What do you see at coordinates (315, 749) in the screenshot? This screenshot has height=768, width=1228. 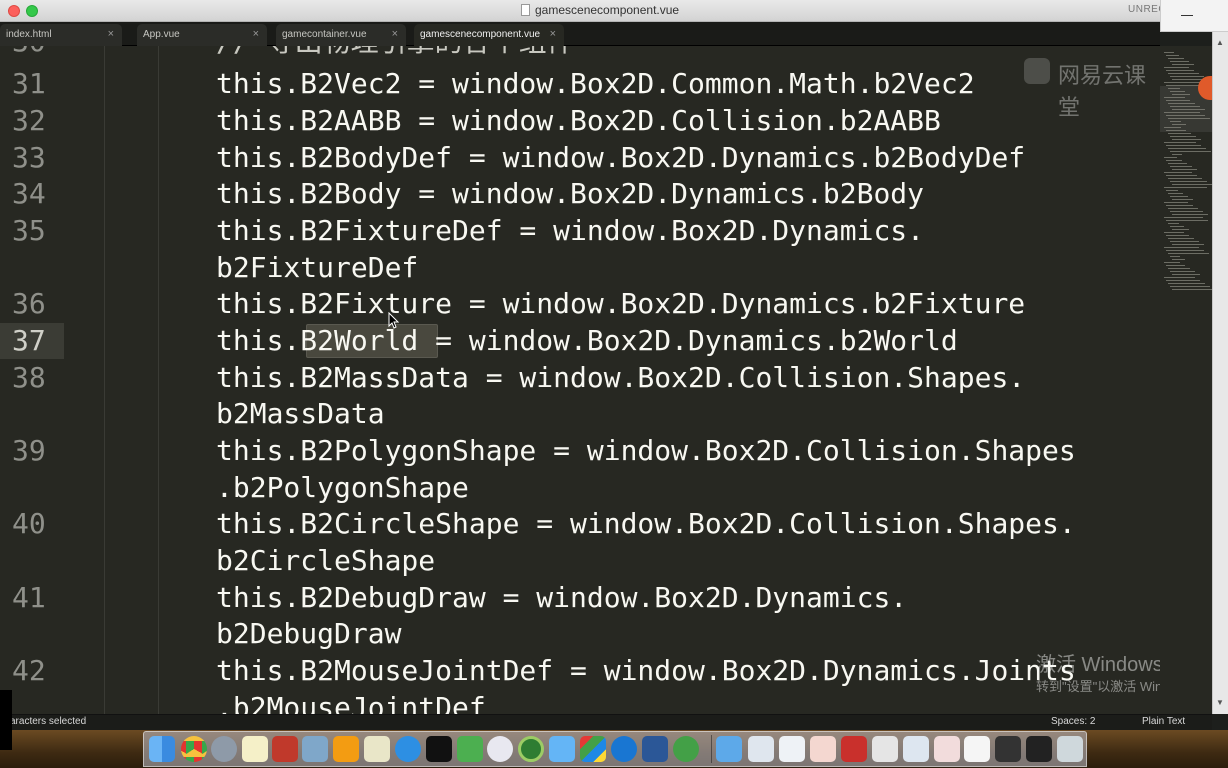 I see `preview-icon` at bounding box center [315, 749].